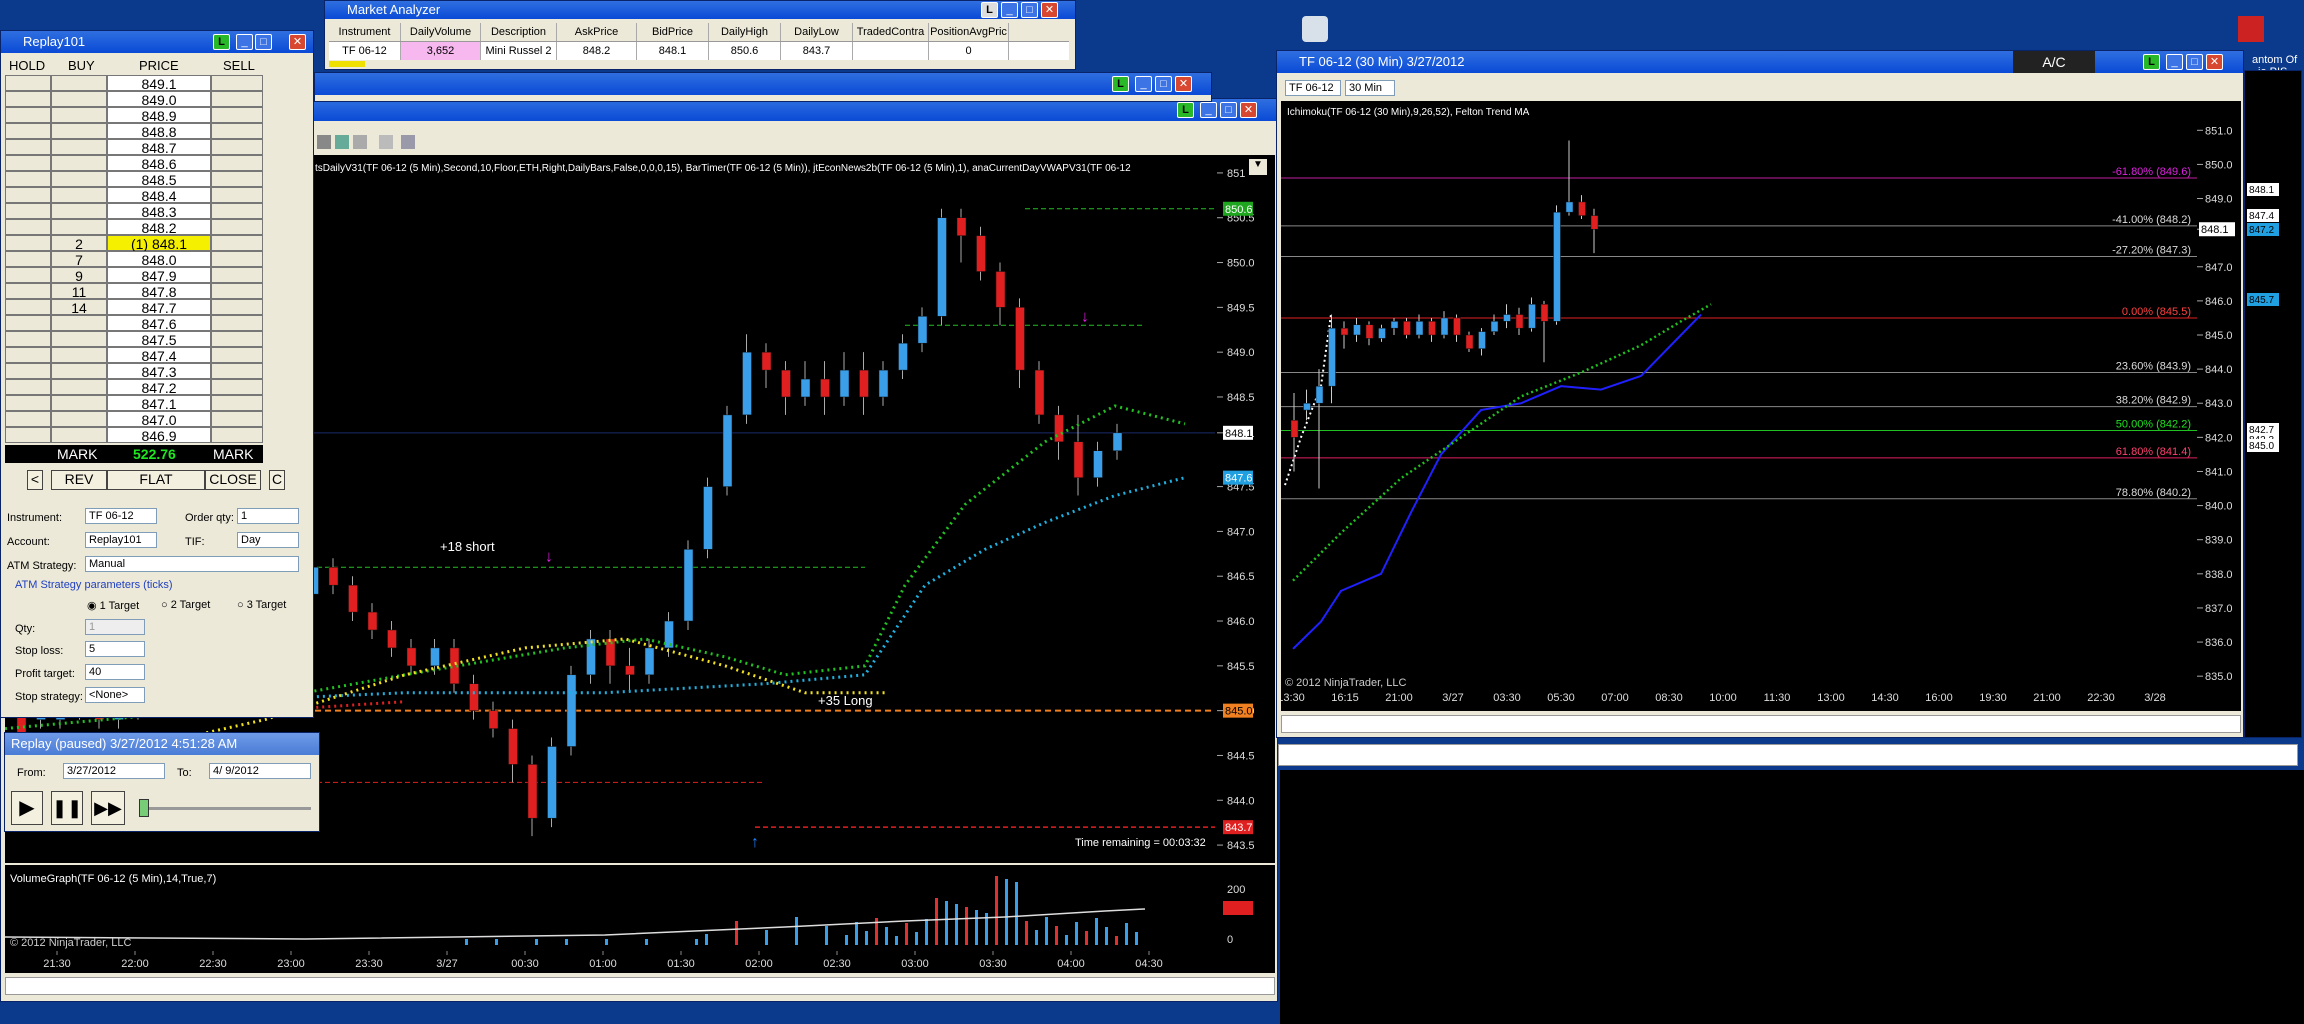 The image size is (2304, 1024). Describe the element at coordinates (159, 243) in the screenshot. I see `price-cell: (1) 848.1` at that location.